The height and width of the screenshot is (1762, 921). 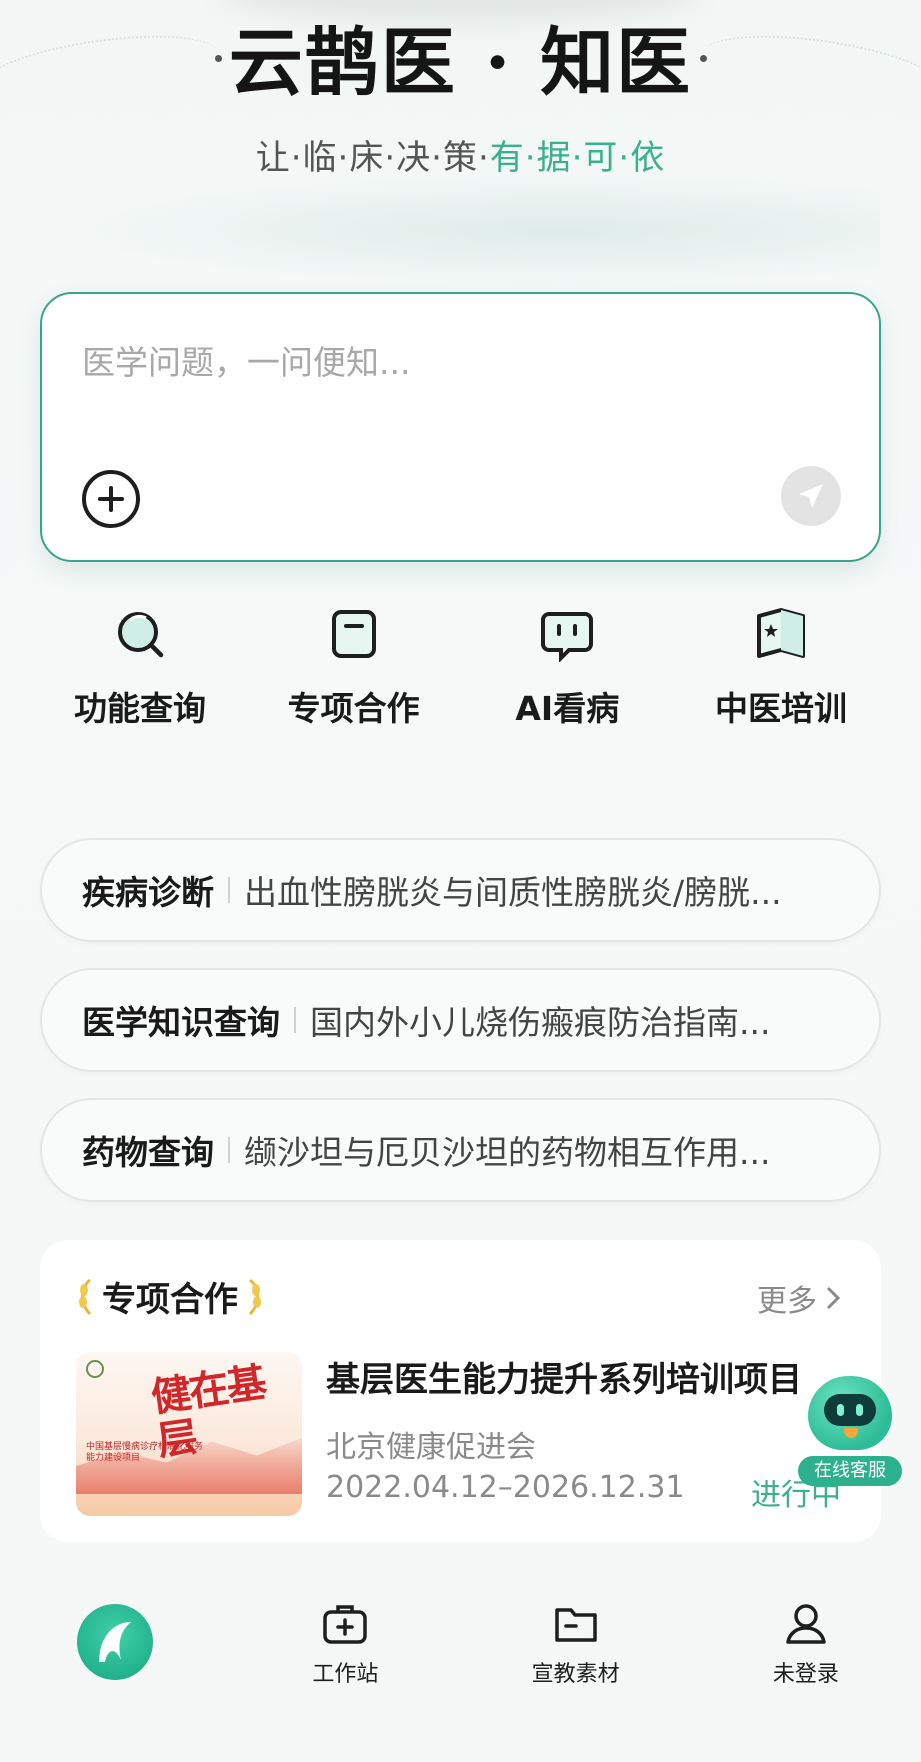 I want to click on laurel-right-icon, so click(x=254, y=1296).